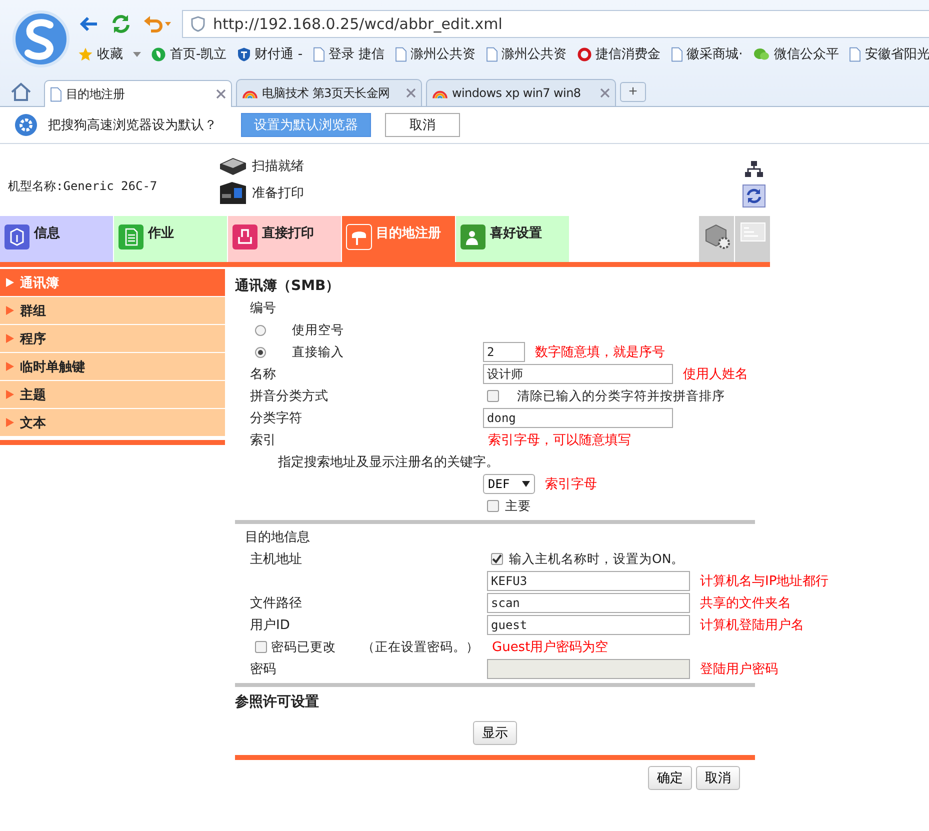 The width and height of the screenshot is (929, 831). What do you see at coordinates (26, 125) in the screenshot?
I see `settings-icon` at bounding box center [26, 125].